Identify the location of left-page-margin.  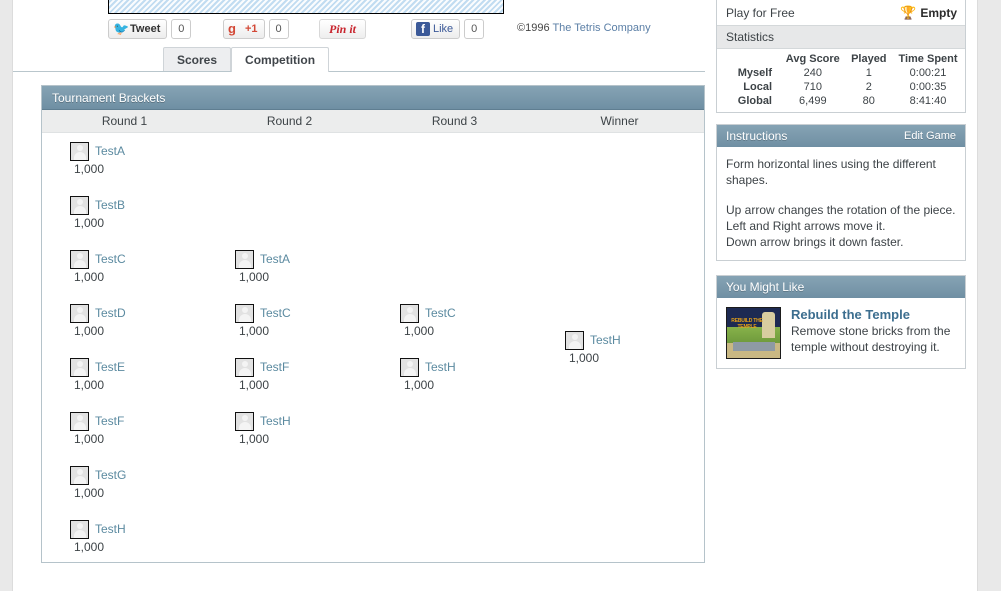
(6, 295).